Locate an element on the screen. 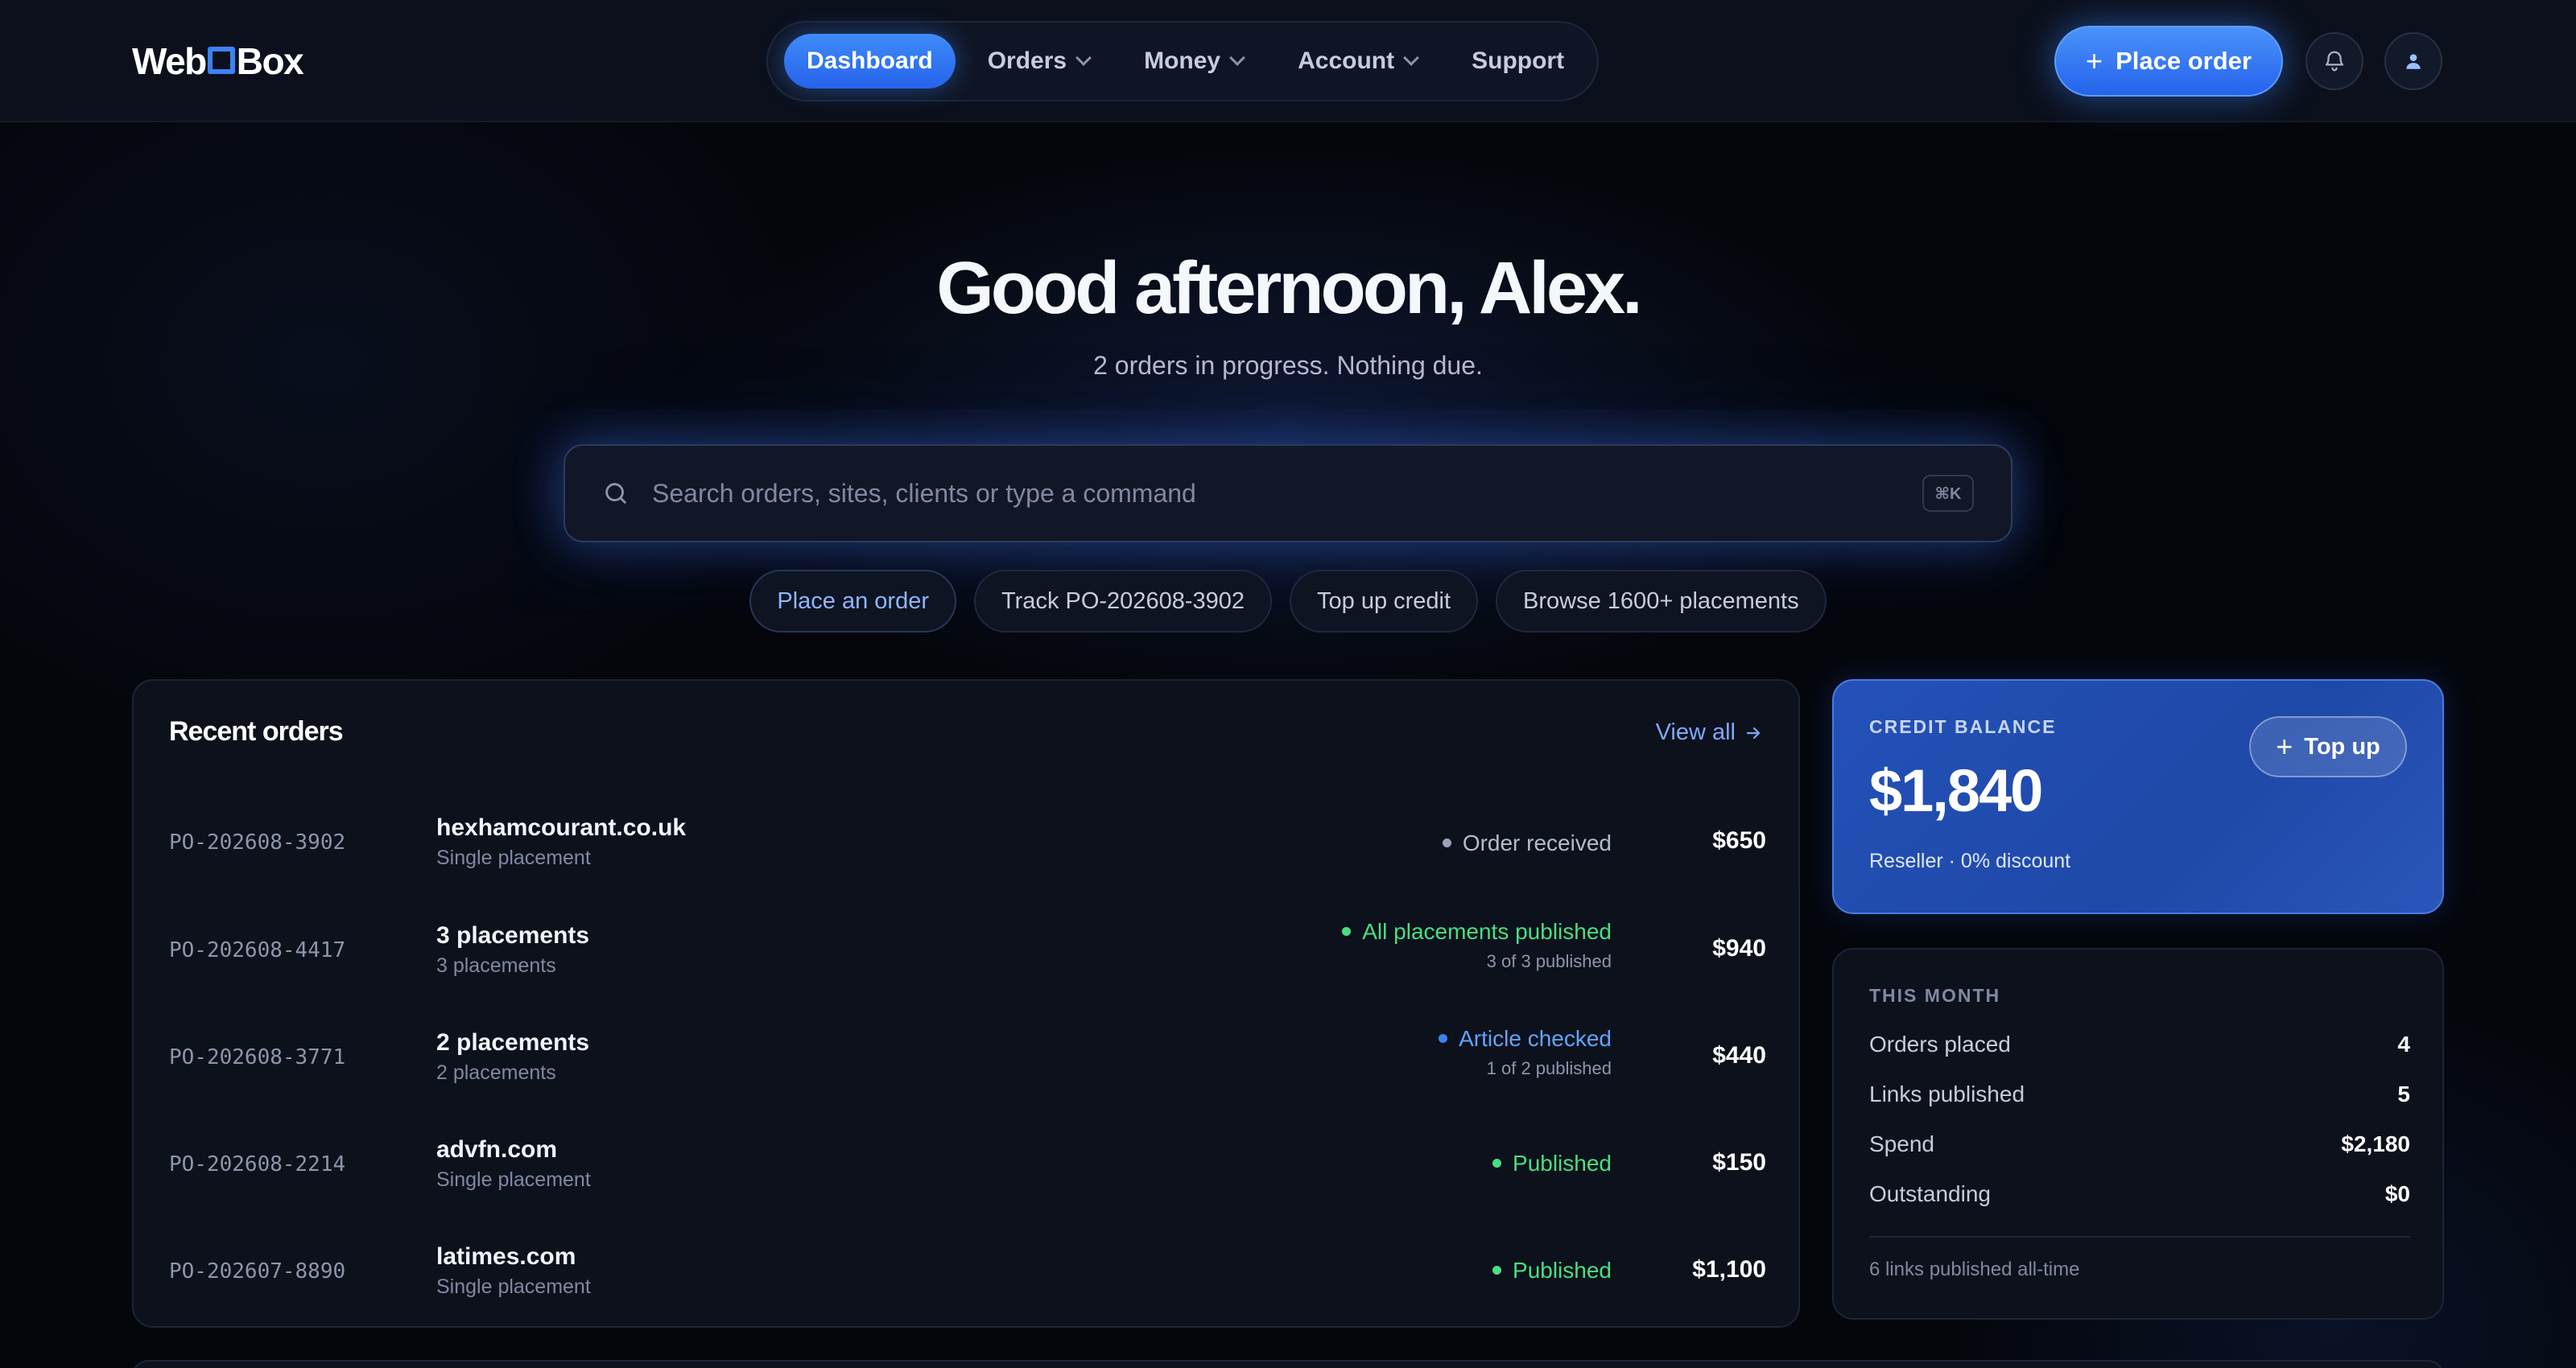  nav-item-support: Support is located at coordinates (1518, 61).